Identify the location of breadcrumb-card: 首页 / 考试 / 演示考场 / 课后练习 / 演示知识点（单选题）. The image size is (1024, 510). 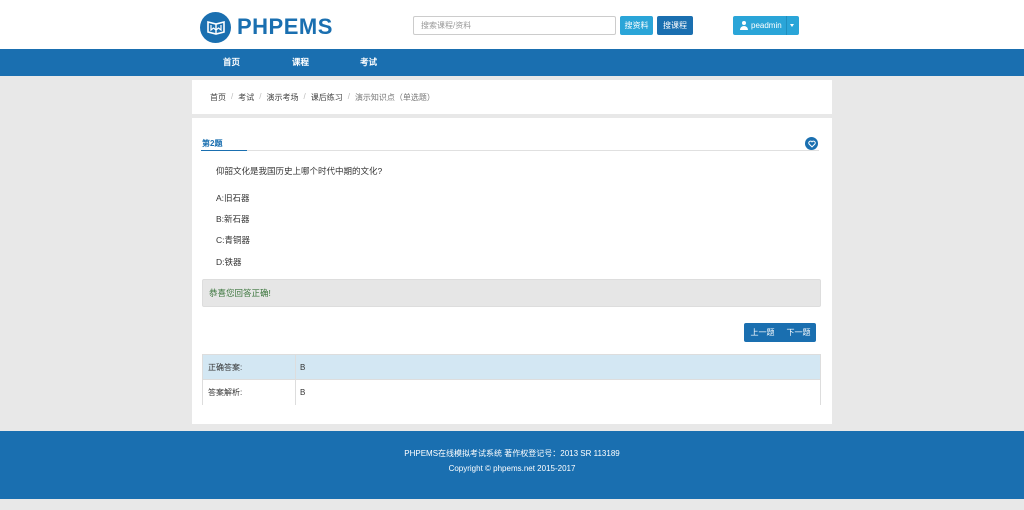
(512, 97).